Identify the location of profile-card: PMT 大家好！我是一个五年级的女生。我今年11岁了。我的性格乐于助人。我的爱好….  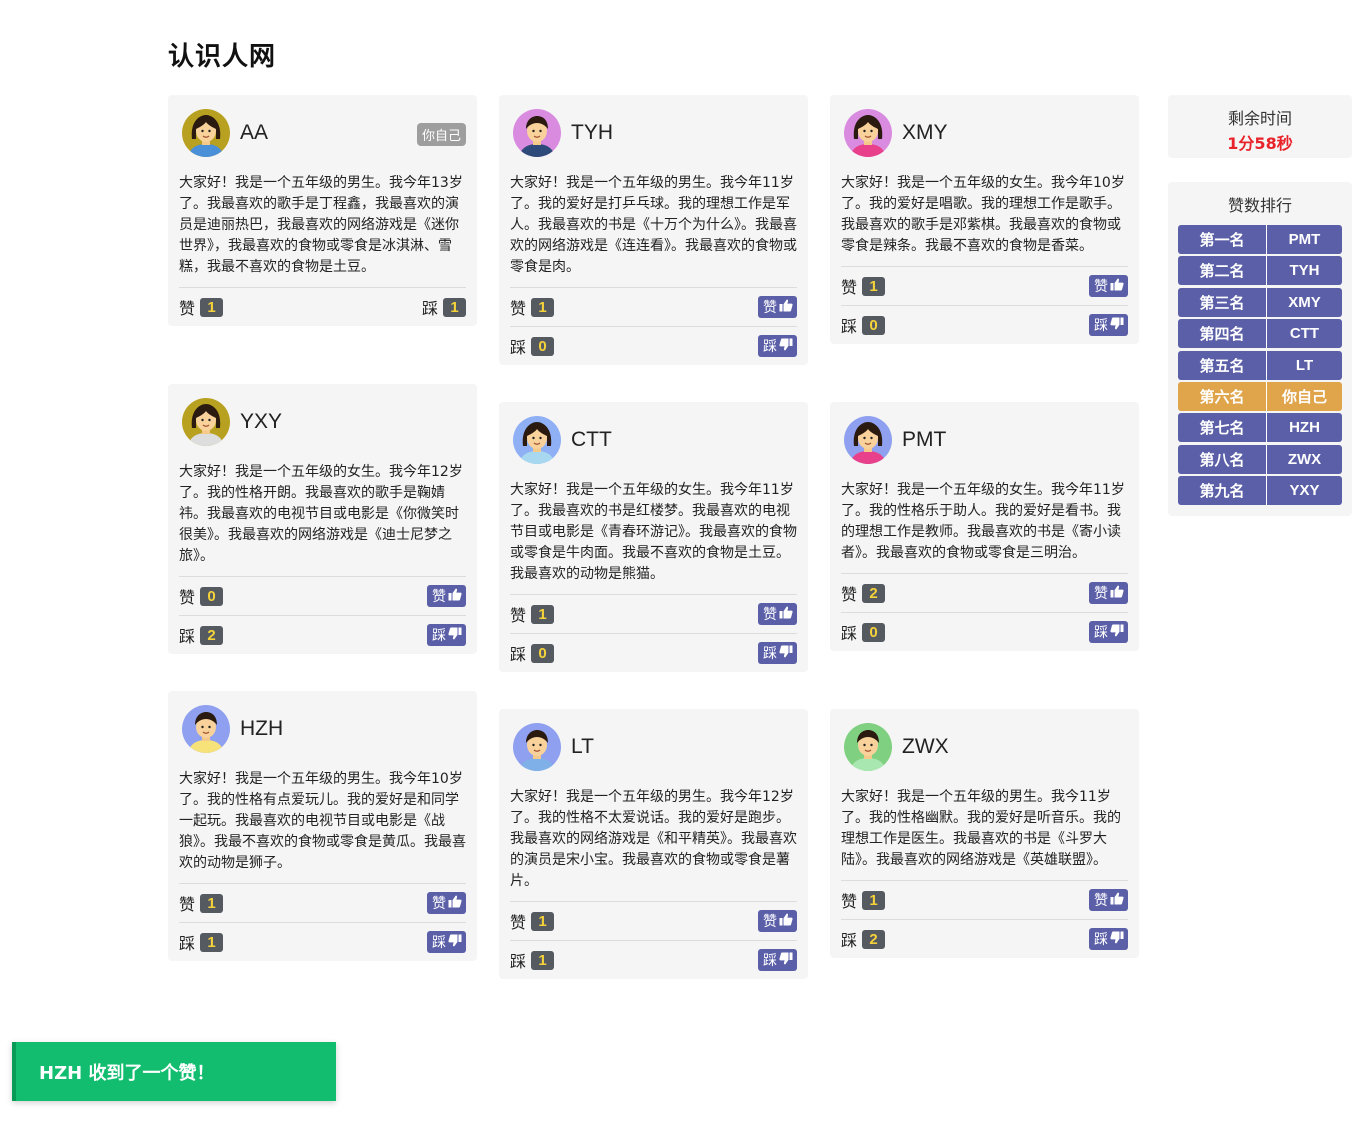
(984, 526).